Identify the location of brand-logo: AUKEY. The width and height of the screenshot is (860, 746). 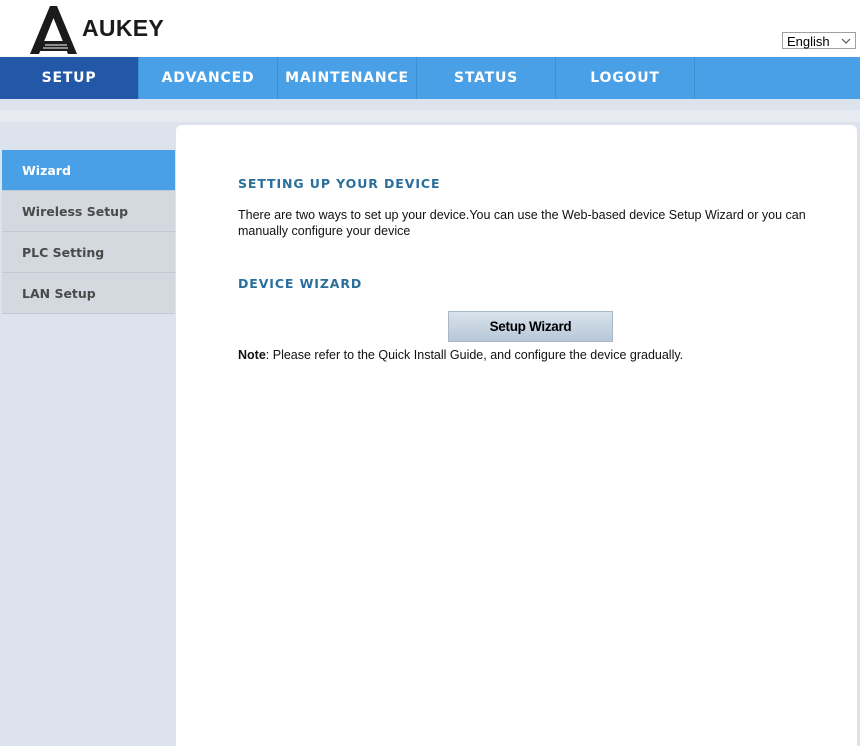
(96, 30).